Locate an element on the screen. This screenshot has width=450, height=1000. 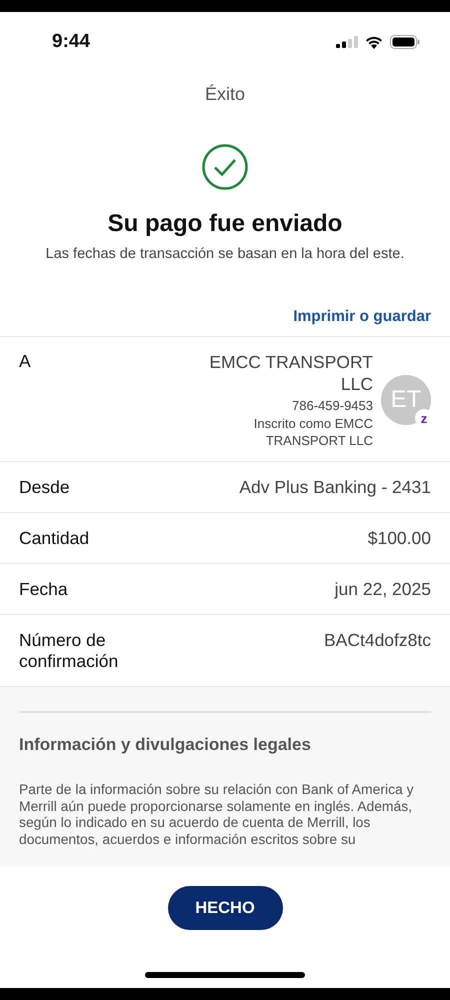
done-button: HECHO is located at coordinates (225, 908).